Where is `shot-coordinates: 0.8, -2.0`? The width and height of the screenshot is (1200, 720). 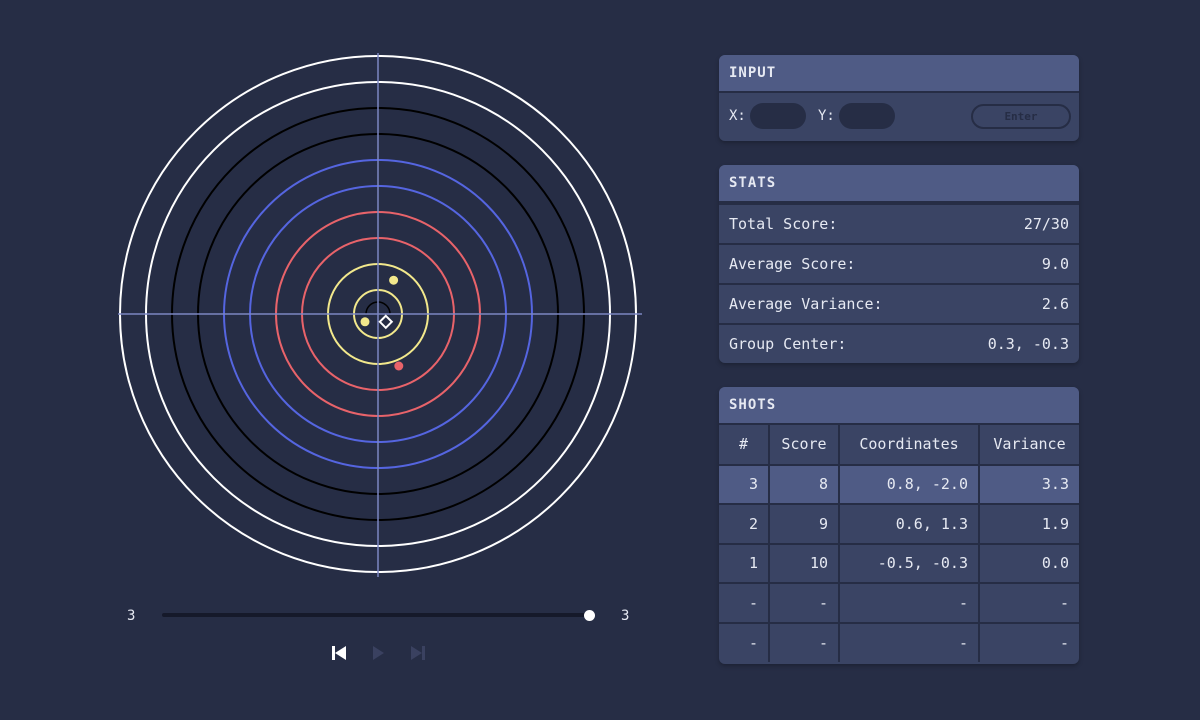
shot-coordinates: 0.8, -2.0 is located at coordinates (909, 484).